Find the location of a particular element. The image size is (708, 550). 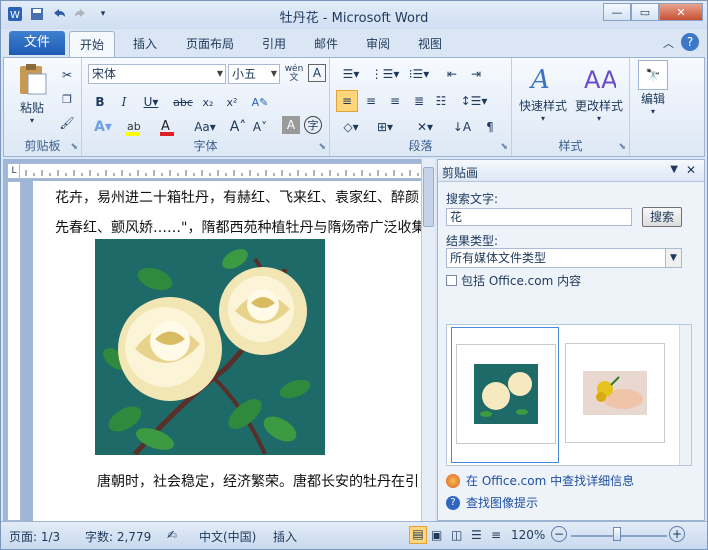

copy-icon: ❐ is located at coordinates (67, 99).